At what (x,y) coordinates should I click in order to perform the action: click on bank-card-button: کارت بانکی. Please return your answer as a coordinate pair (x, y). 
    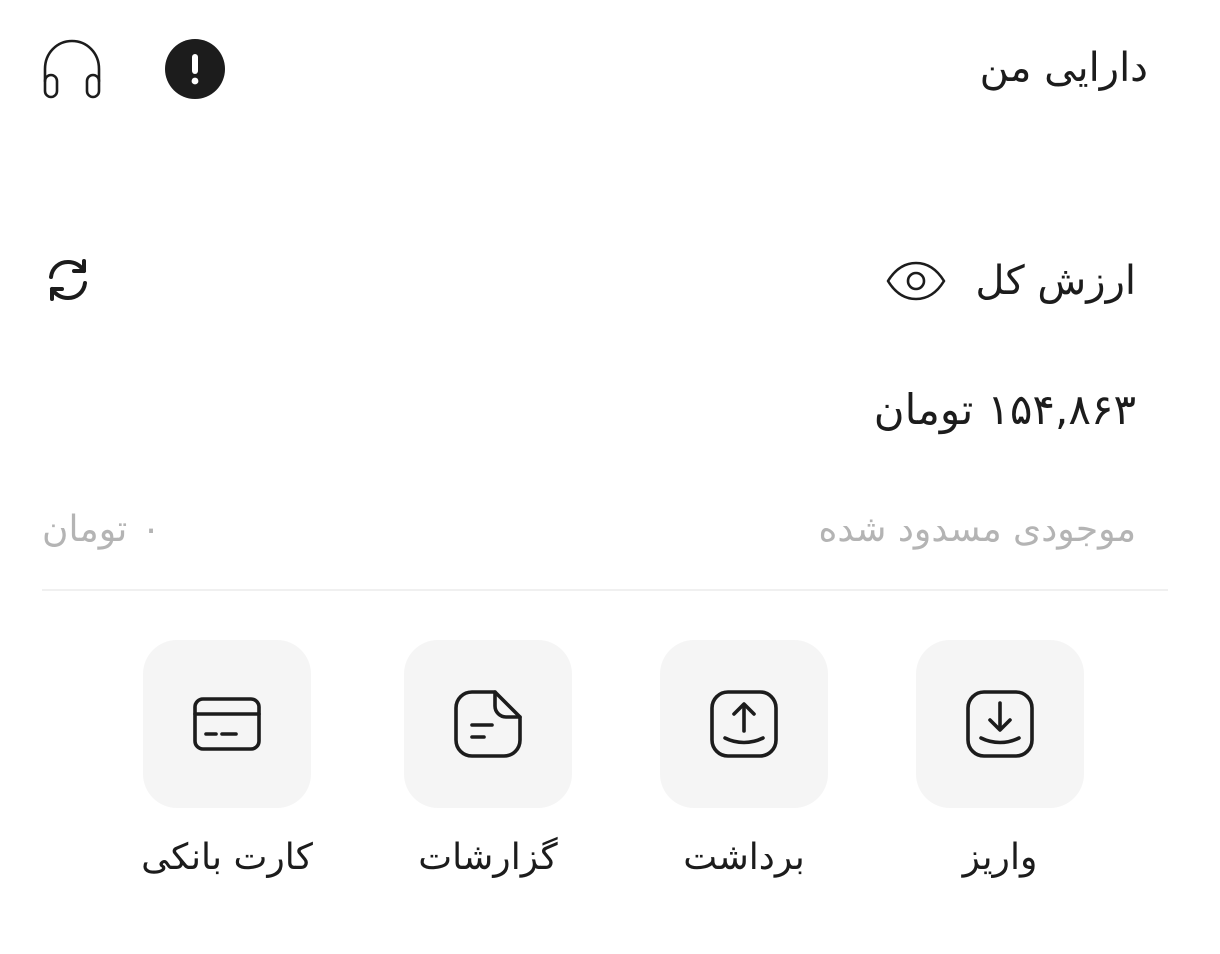
    Looking at the image, I should click on (227, 762).